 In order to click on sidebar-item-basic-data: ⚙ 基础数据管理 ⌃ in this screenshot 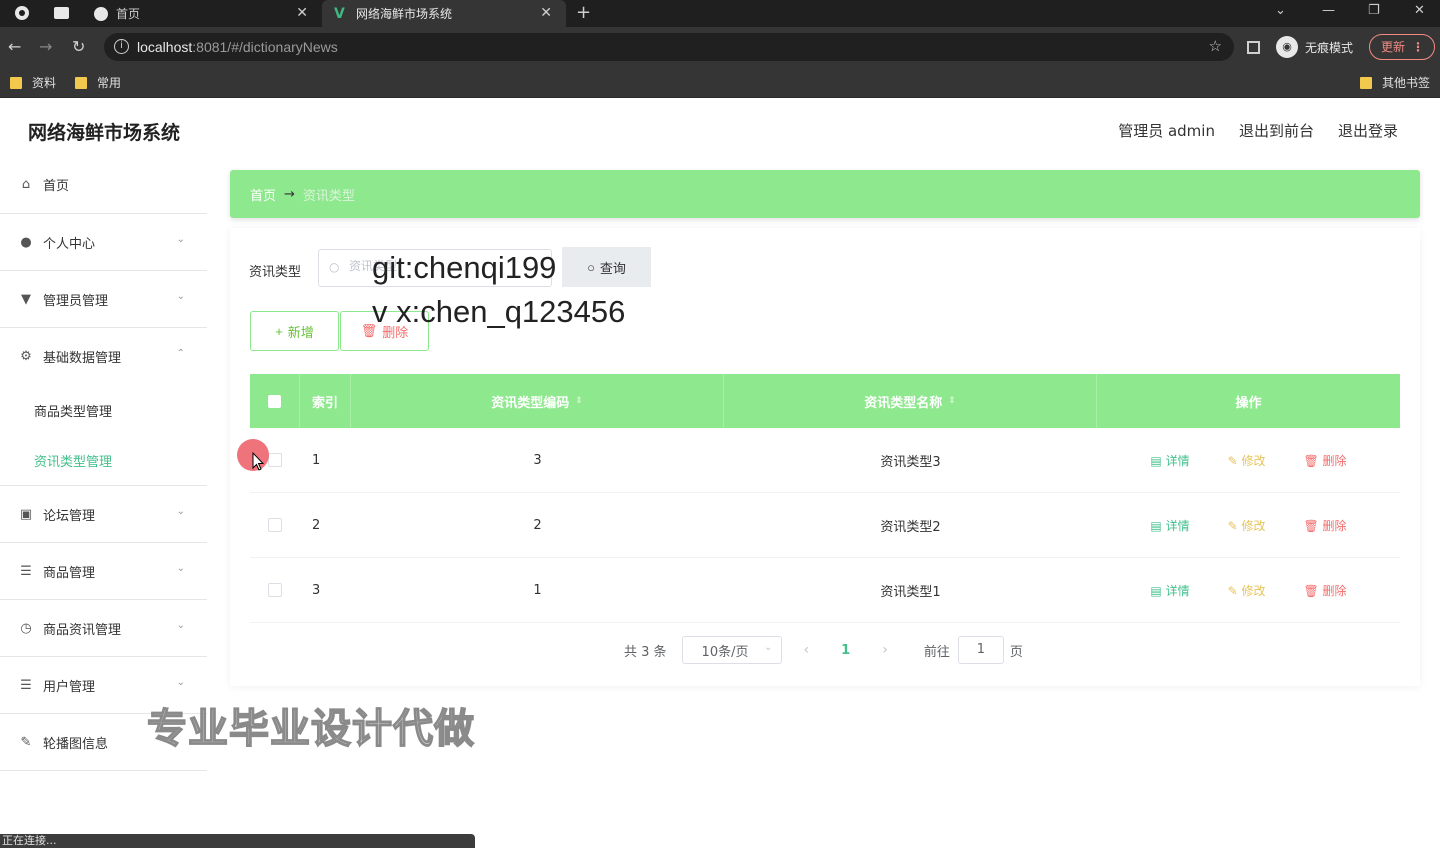, I will do `click(103, 356)`.